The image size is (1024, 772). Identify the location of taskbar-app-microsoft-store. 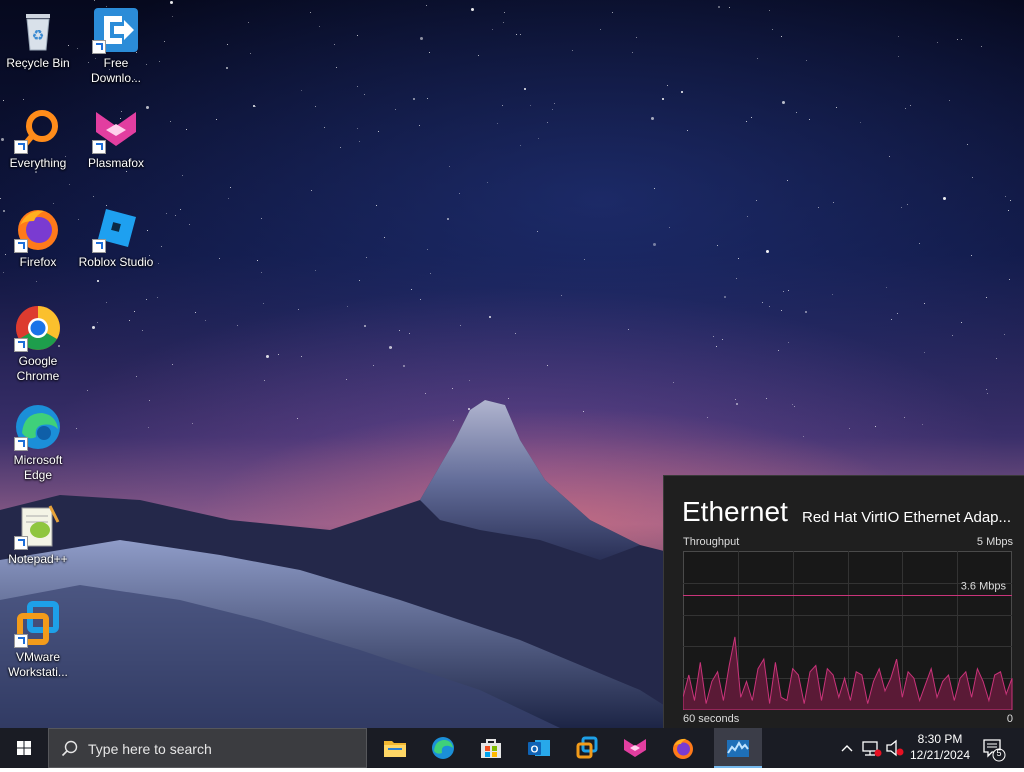
(491, 748).